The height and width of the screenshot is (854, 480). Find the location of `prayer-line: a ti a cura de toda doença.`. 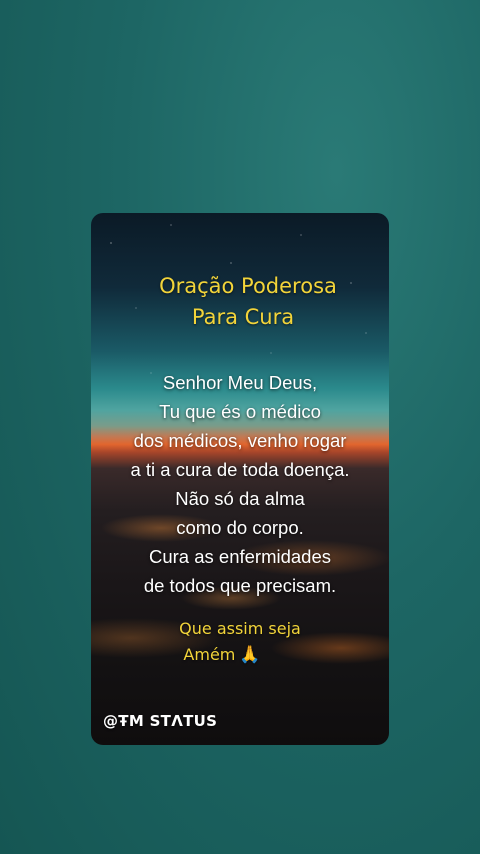

prayer-line: a ti a cura de toda doença. is located at coordinates (240, 469).